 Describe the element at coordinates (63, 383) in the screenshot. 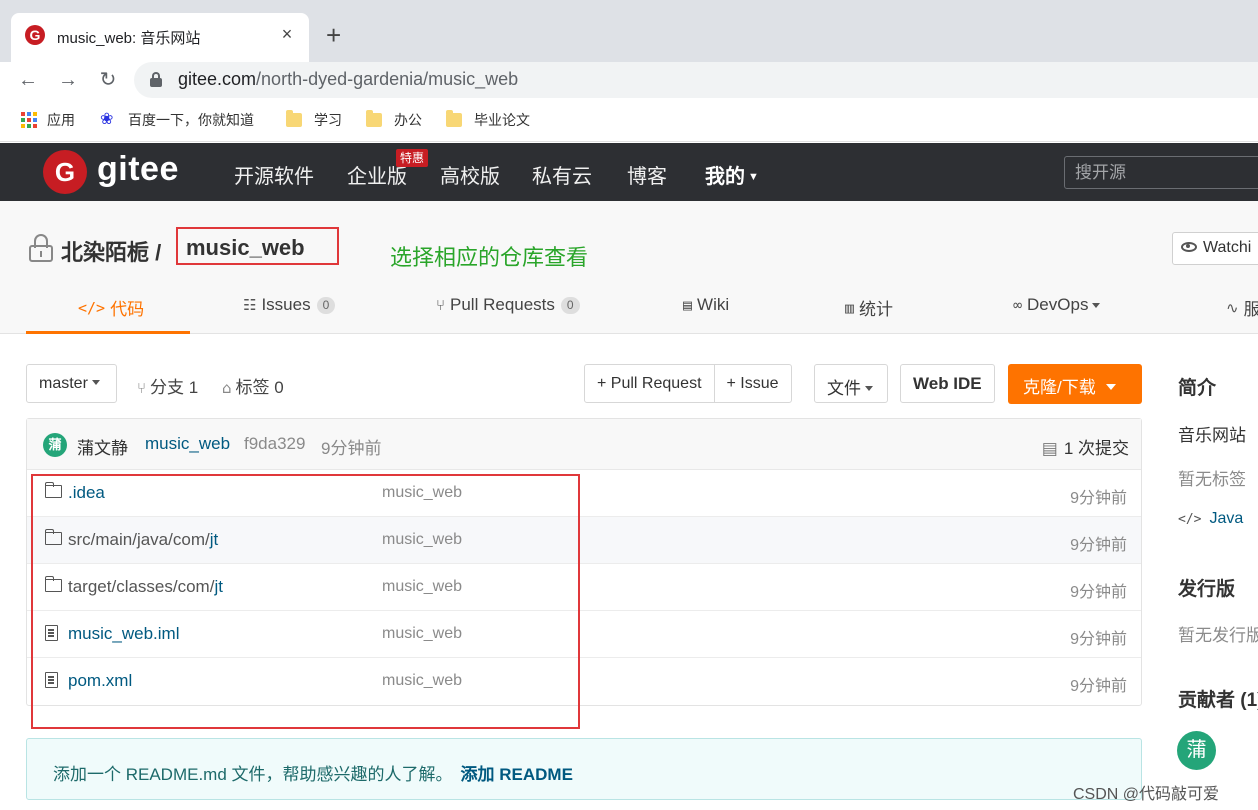

I see `branch-label: master` at that location.